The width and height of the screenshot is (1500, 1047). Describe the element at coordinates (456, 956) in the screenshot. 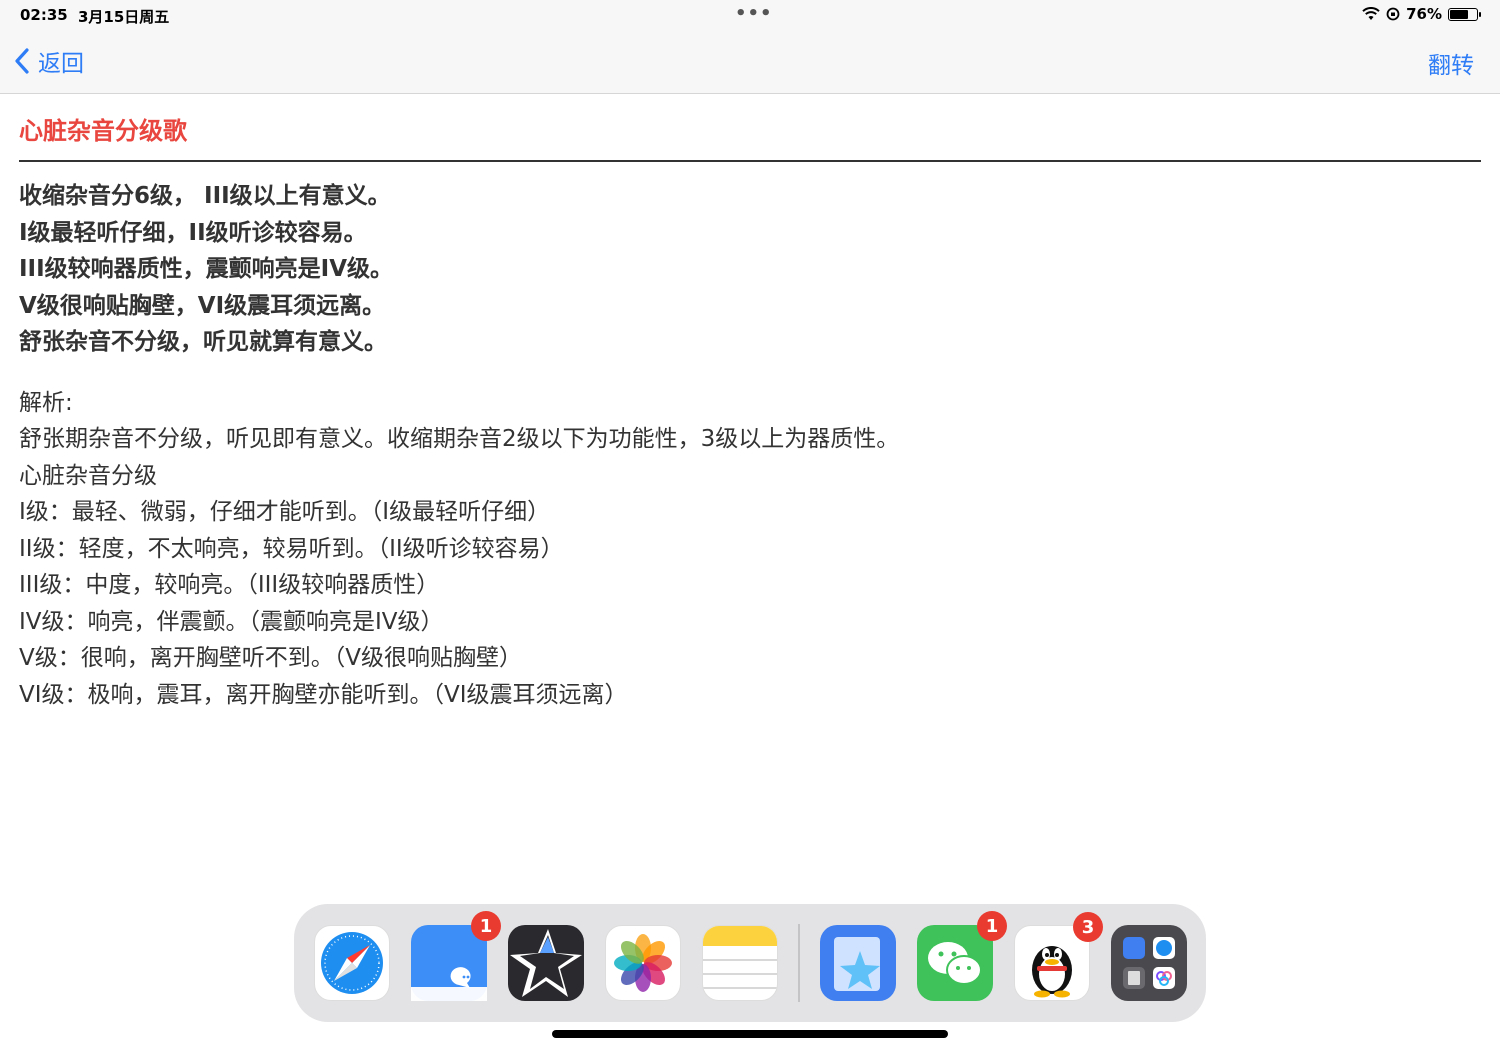

I see `messages-app: 1` at that location.